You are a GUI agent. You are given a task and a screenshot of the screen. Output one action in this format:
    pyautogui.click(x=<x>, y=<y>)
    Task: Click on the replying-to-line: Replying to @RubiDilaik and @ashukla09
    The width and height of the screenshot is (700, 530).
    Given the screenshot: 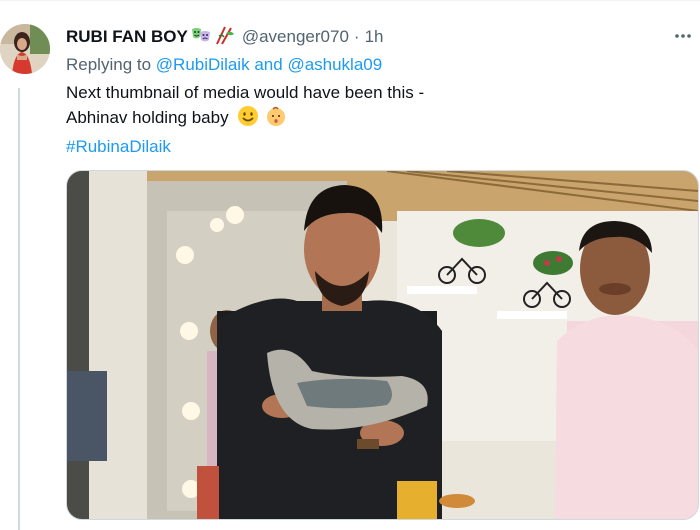 What is the action you would take?
    pyautogui.click(x=224, y=65)
    